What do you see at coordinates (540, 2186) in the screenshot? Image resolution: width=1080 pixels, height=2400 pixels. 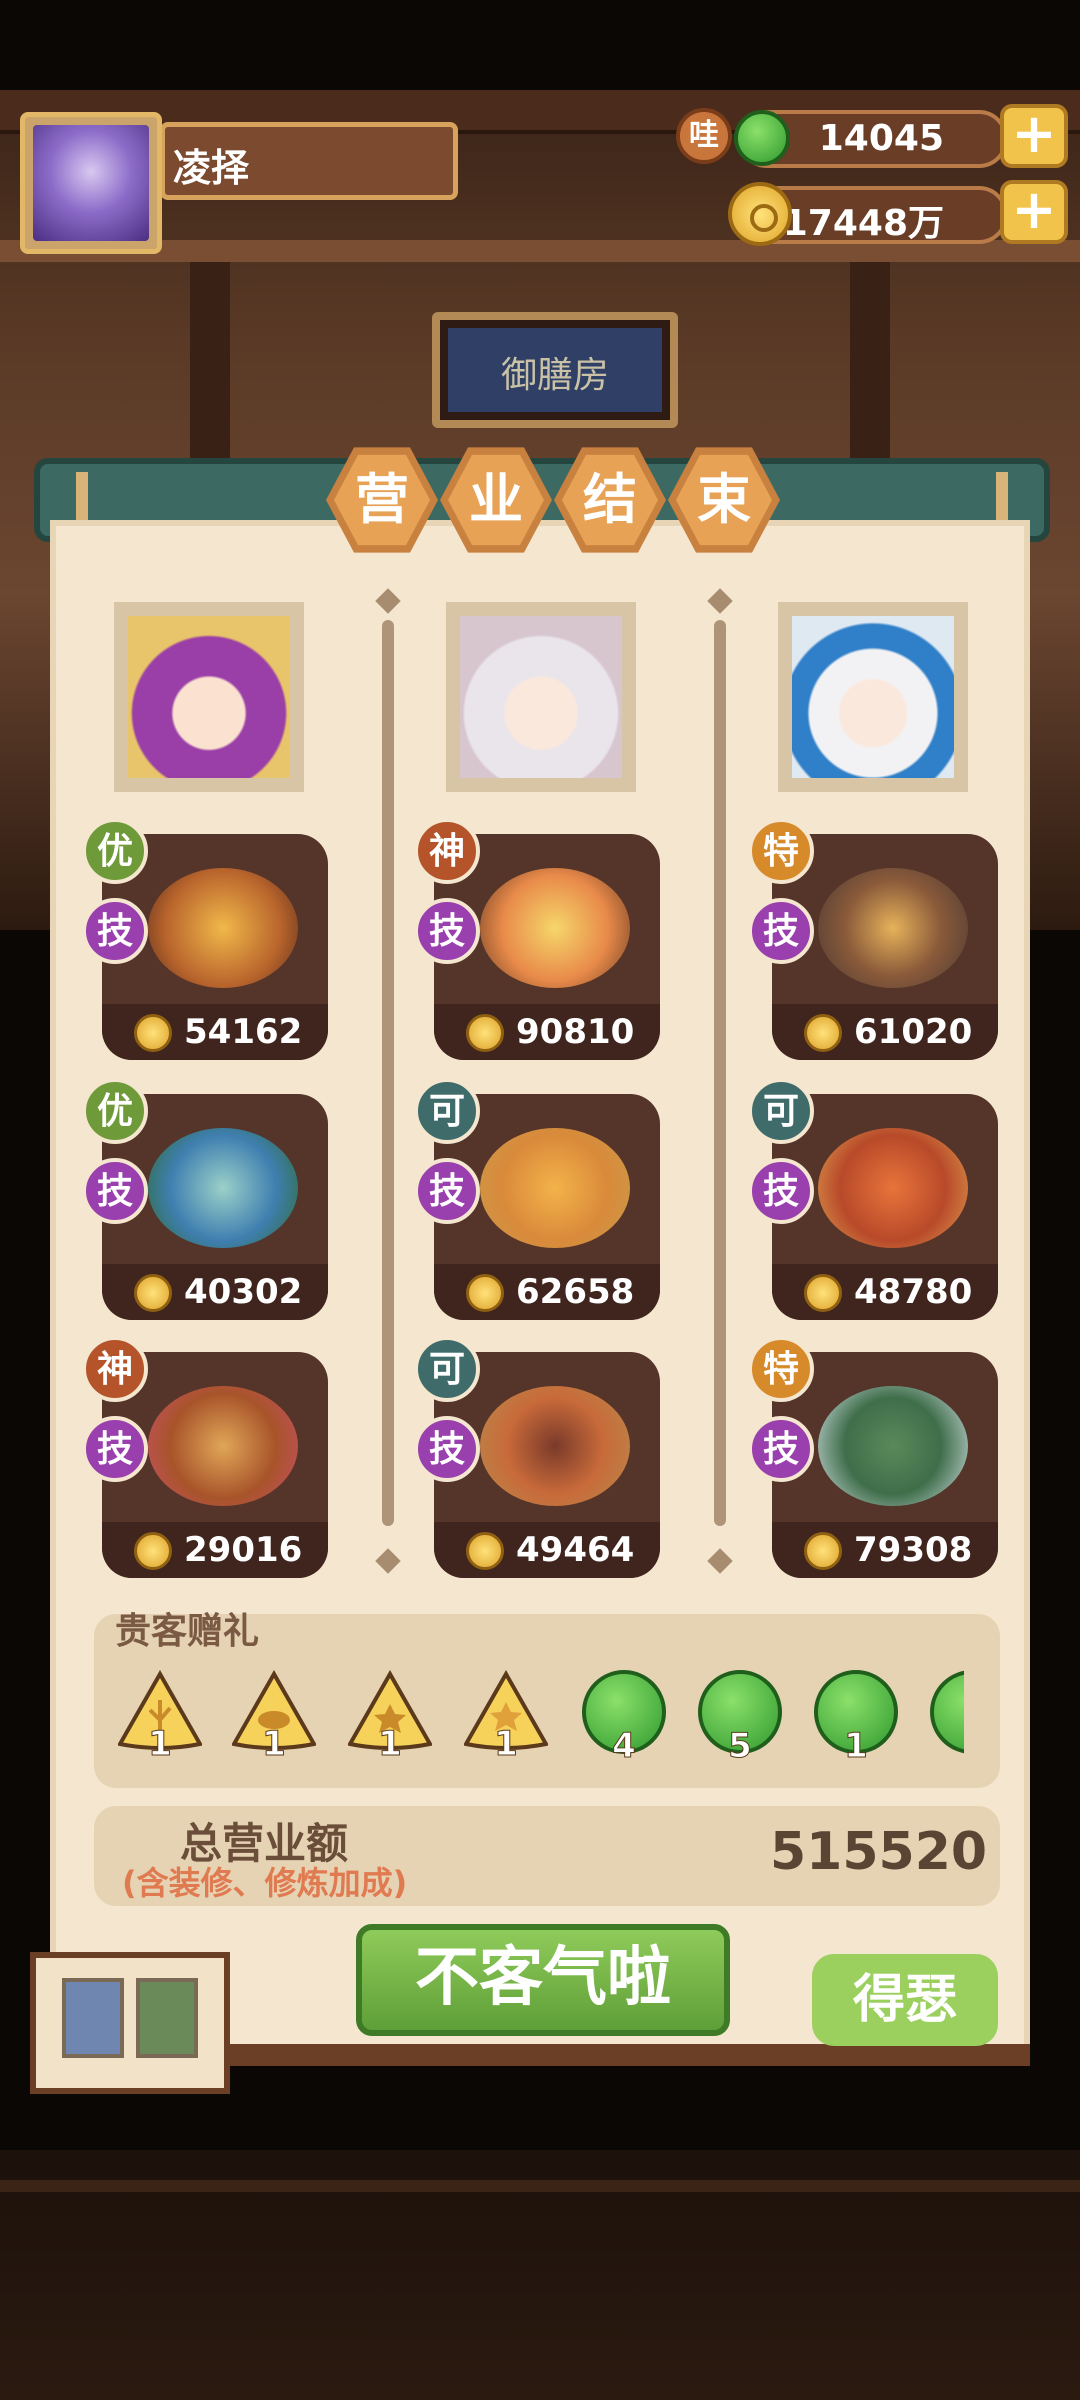 I see `floor-rail` at bounding box center [540, 2186].